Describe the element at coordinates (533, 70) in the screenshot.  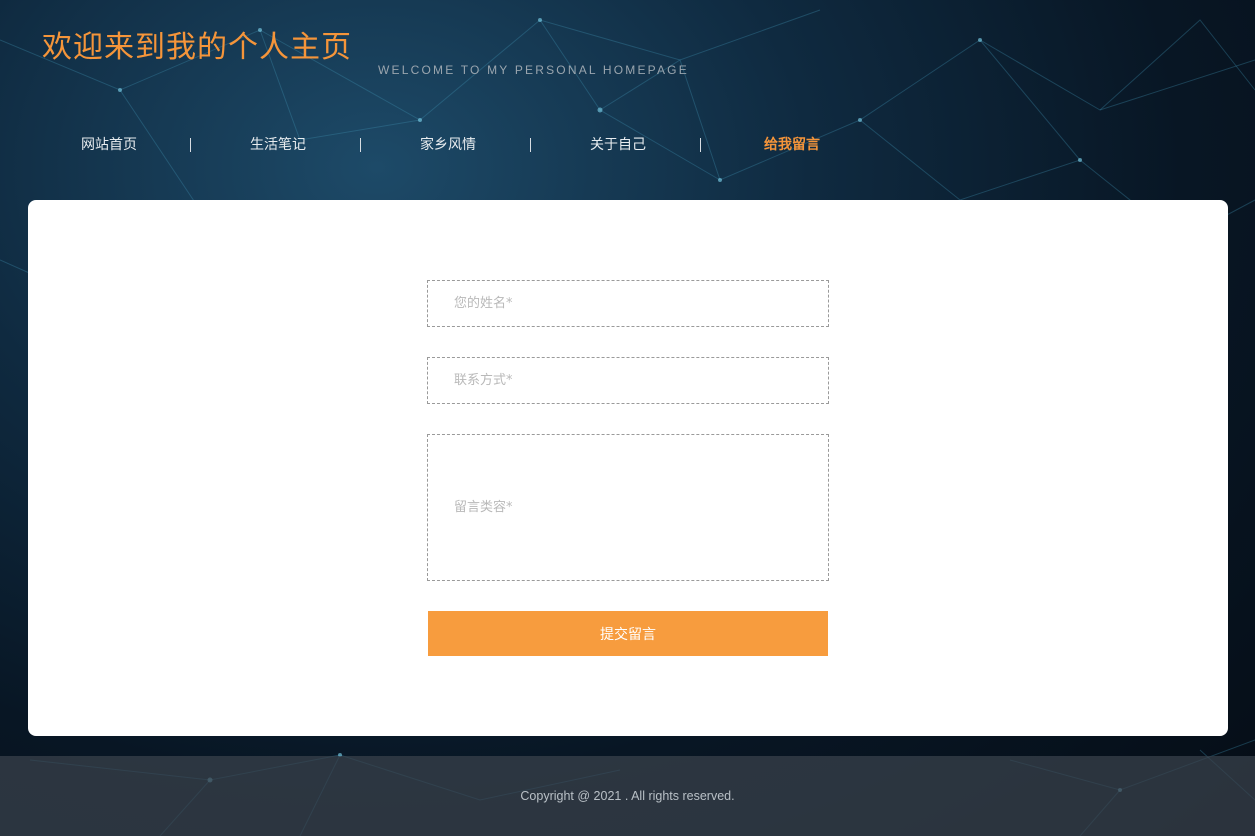
I see `site-subtitle: WELCOME TO MY PERSONAL HOMEPAGE` at that location.